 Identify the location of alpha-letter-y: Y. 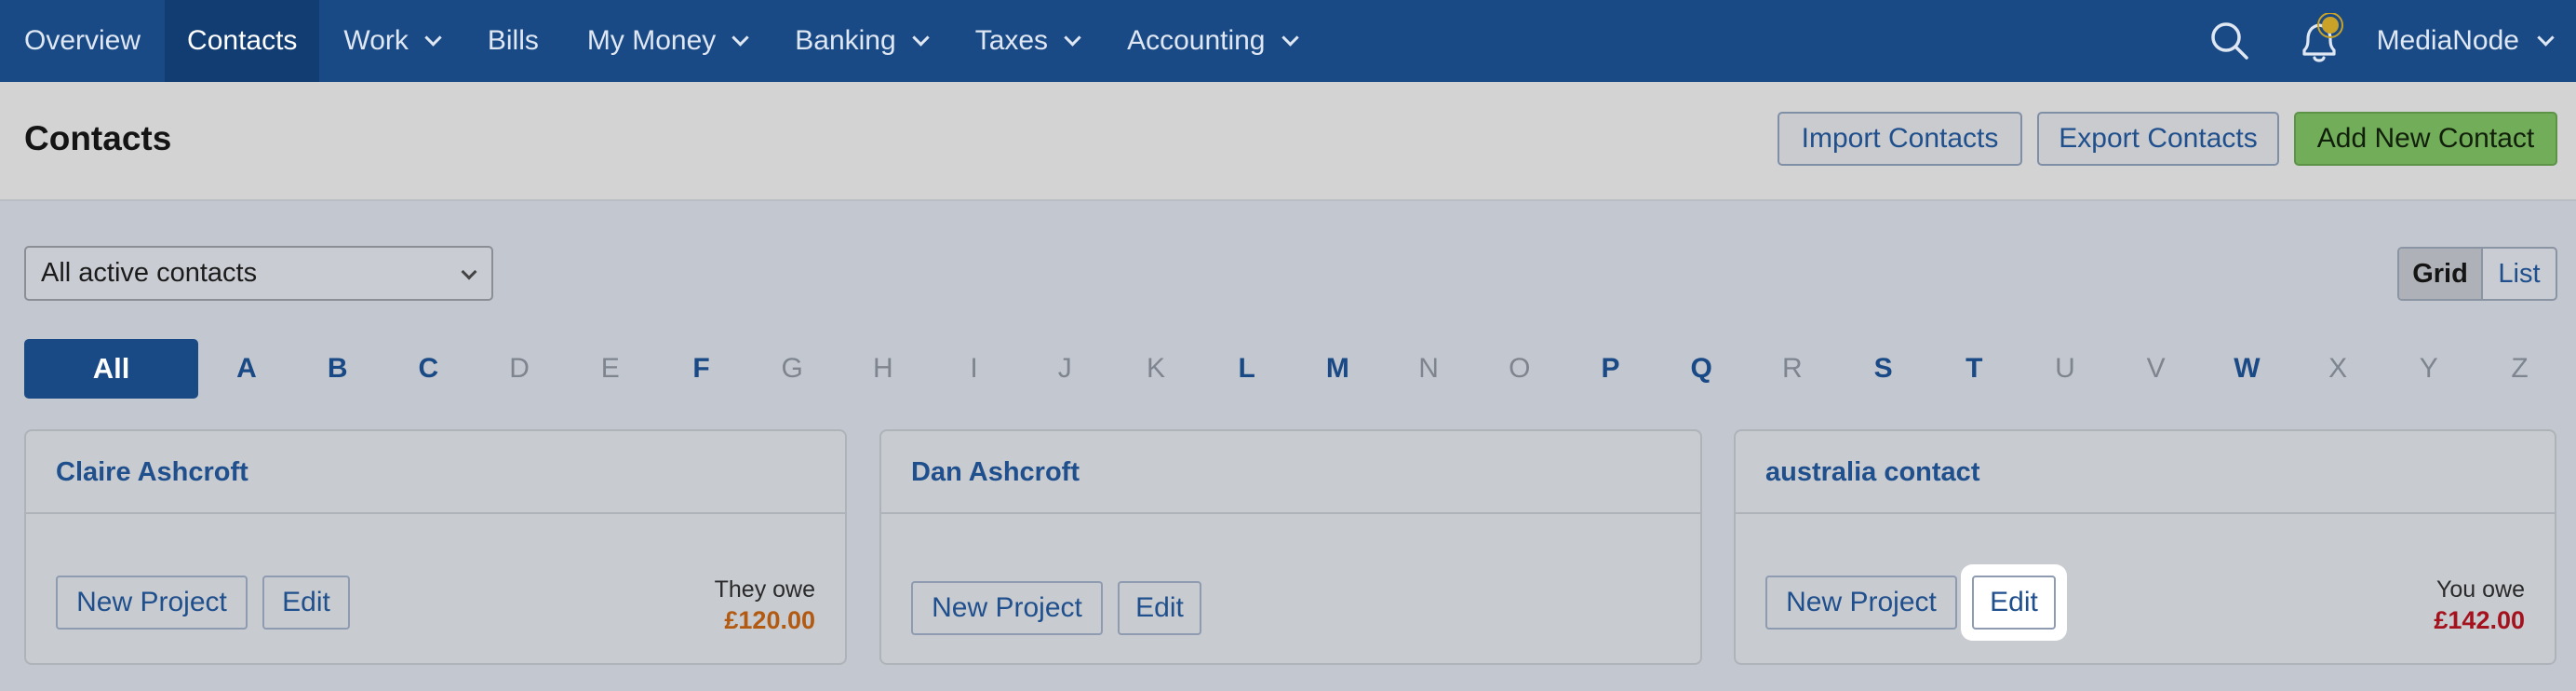
(2428, 368).